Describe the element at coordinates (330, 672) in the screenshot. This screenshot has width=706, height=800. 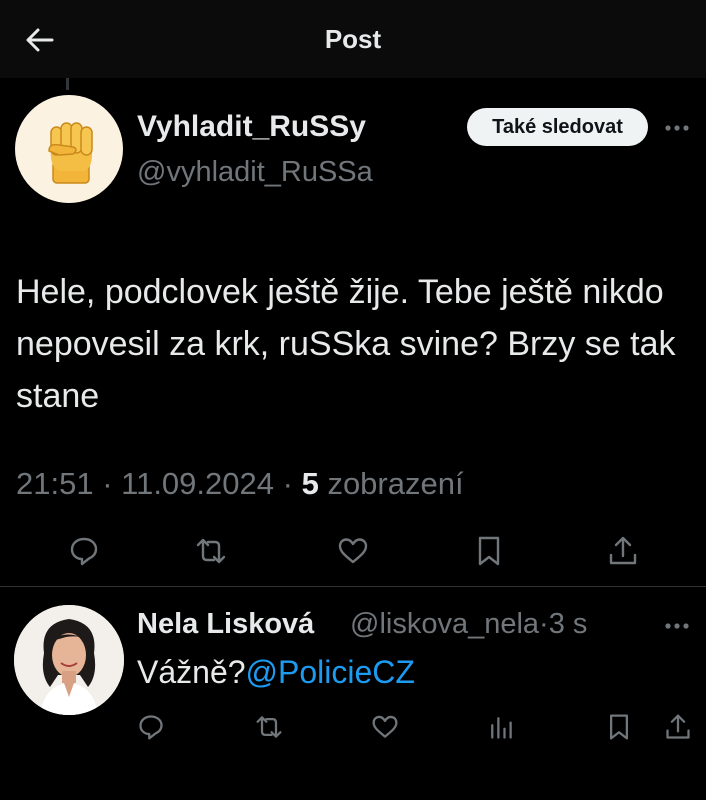
I see `mention-link: @PolicieCZ` at that location.